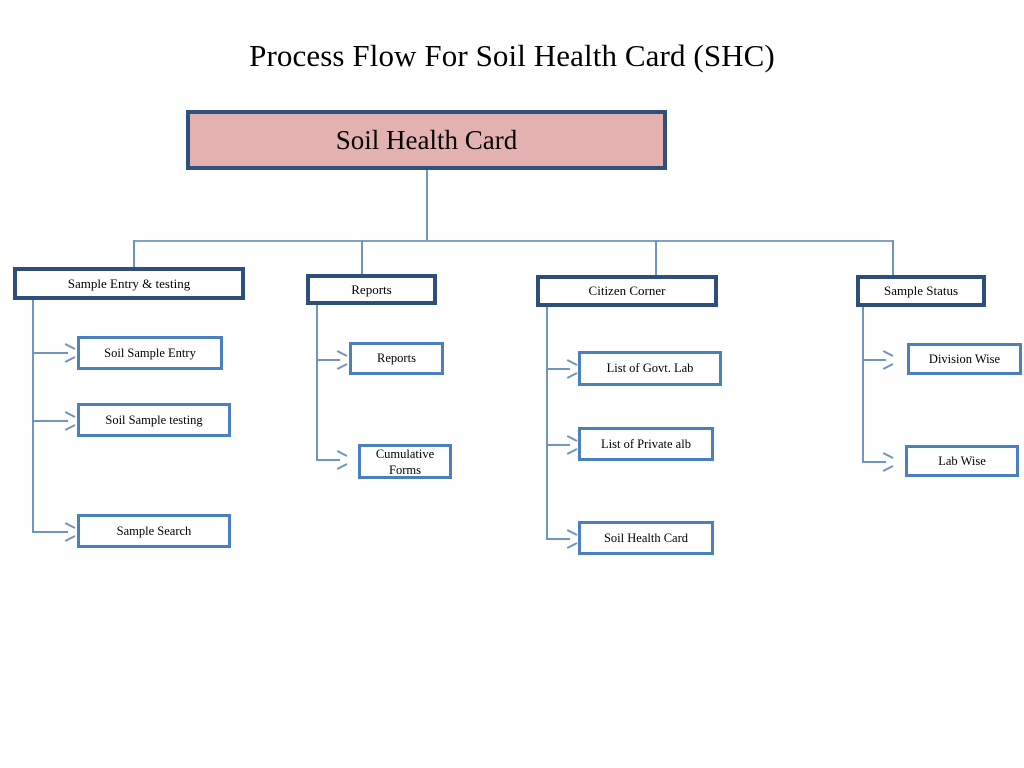 Image resolution: width=1024 pixels, height=768 pixels. I want to click on arrow-icon-b3-c2, so click(571, 445).